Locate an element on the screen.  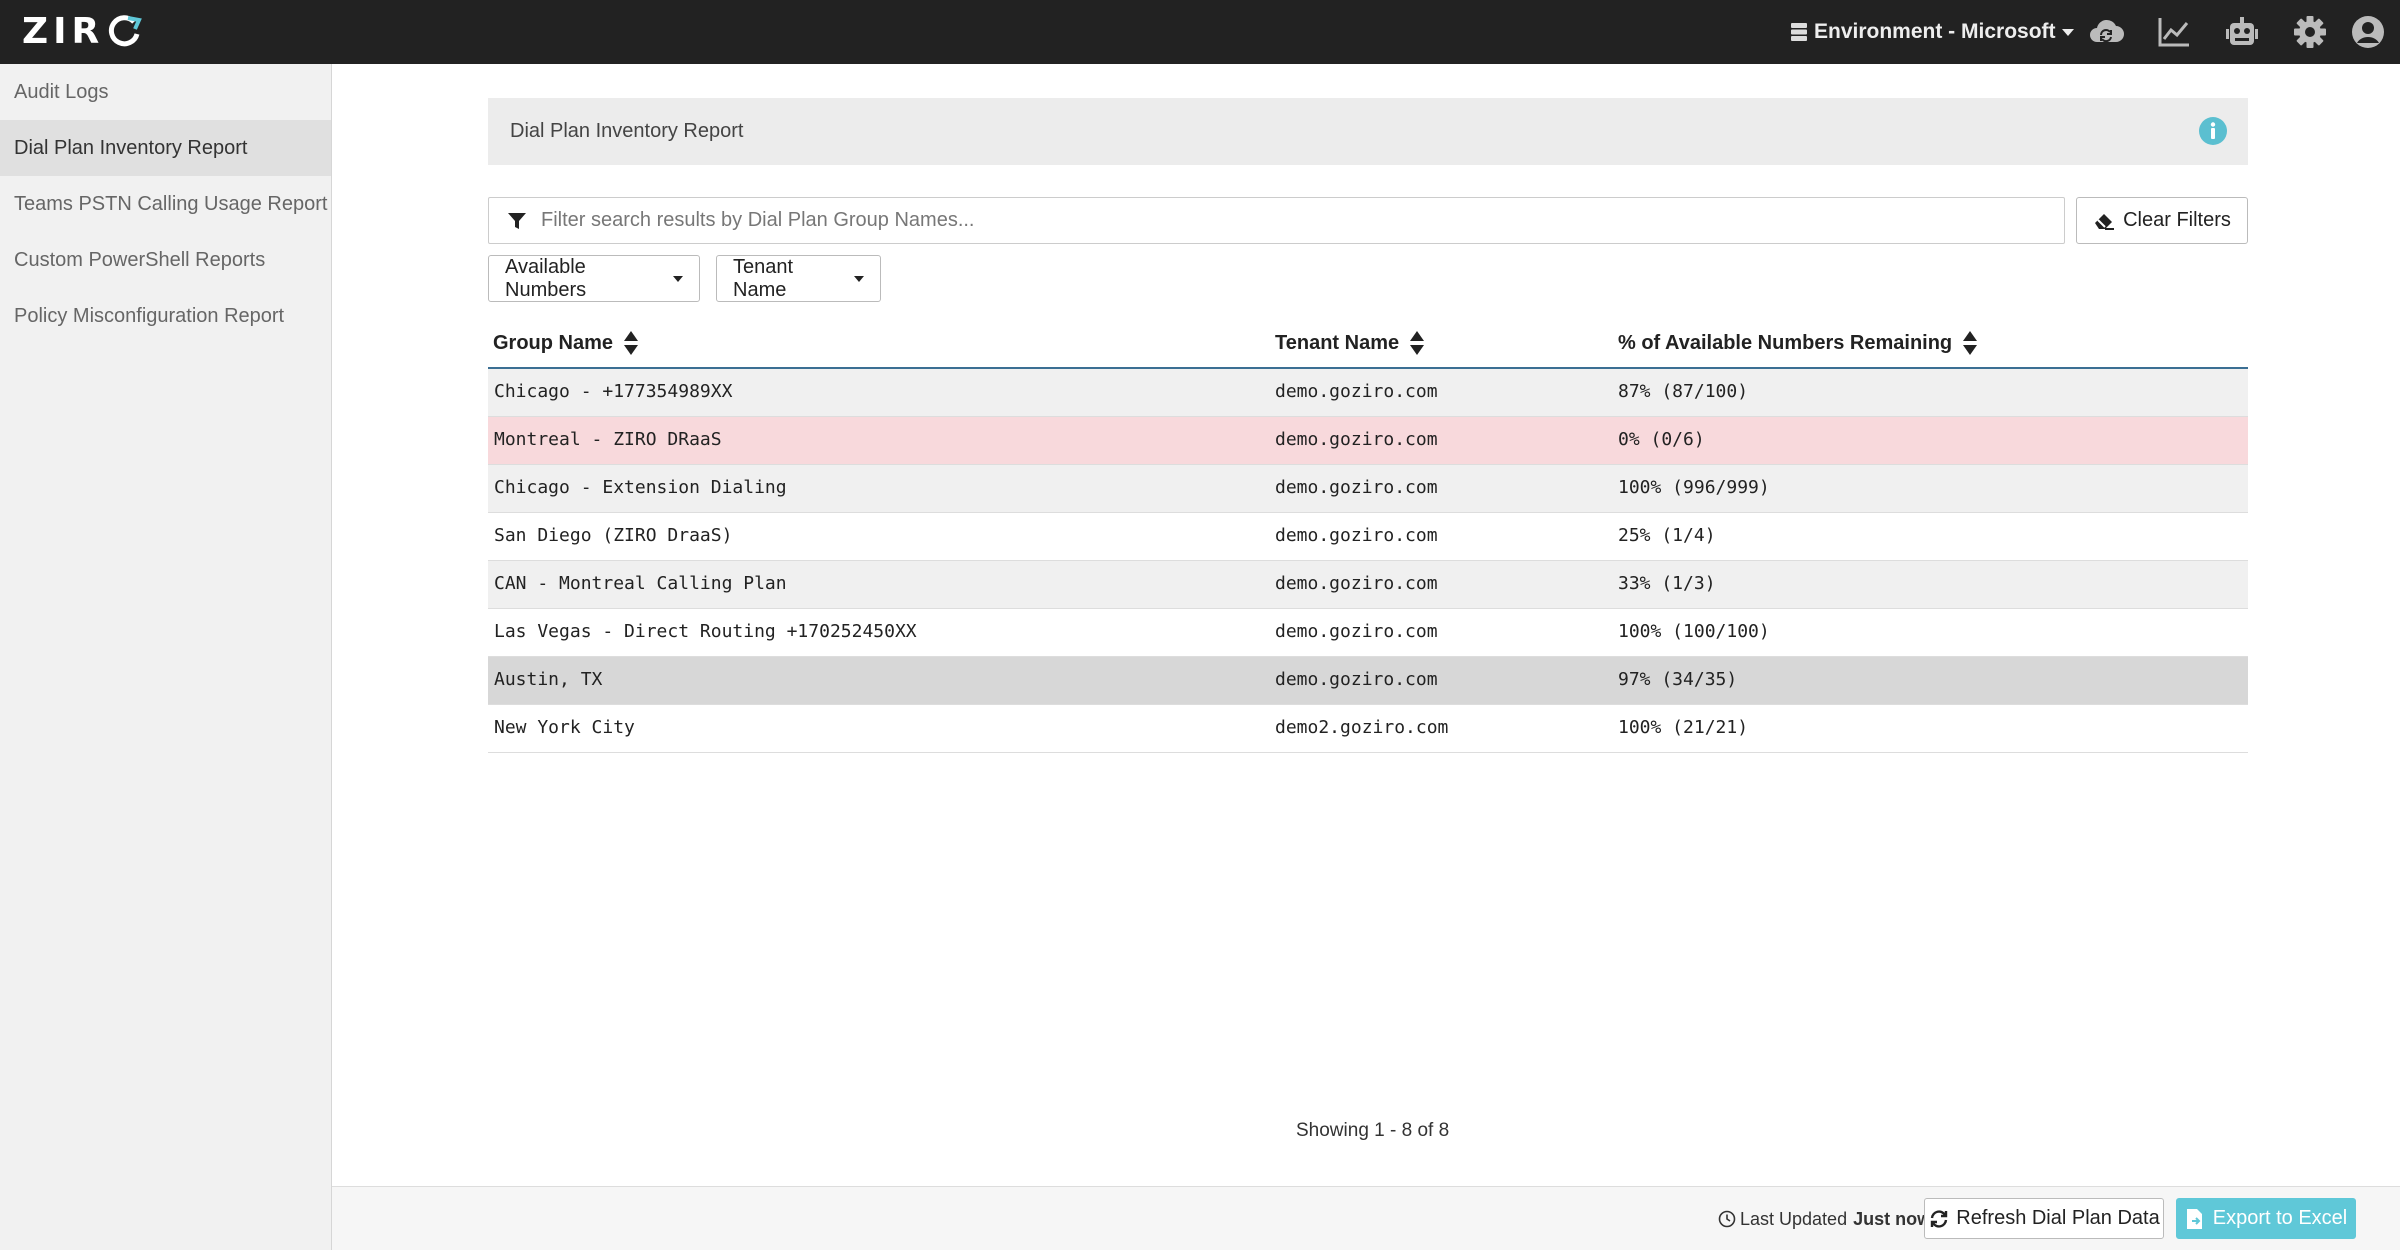
clear-filters-button: Clear Filters is located at coordinates (2162, 220).